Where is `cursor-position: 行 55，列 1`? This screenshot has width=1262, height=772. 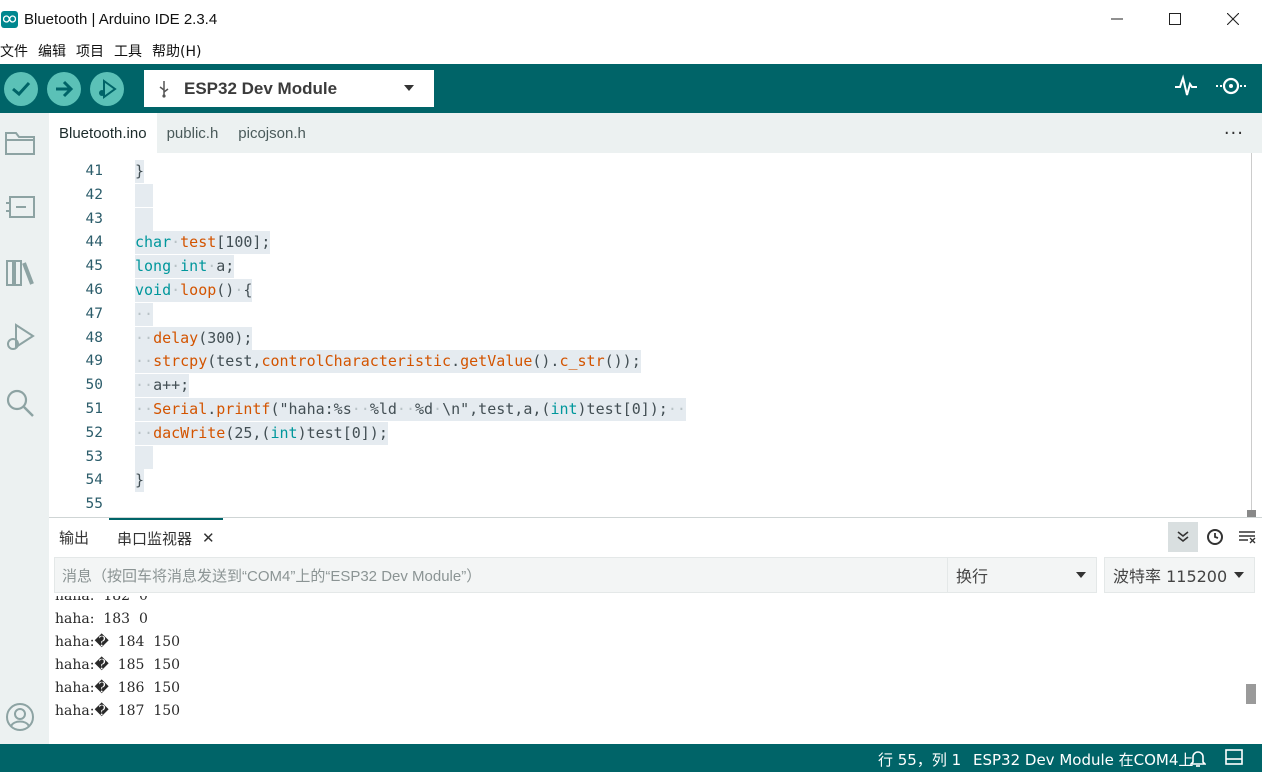
cursor-position: 行 55，列 1 is located at coordinates (920, 760).